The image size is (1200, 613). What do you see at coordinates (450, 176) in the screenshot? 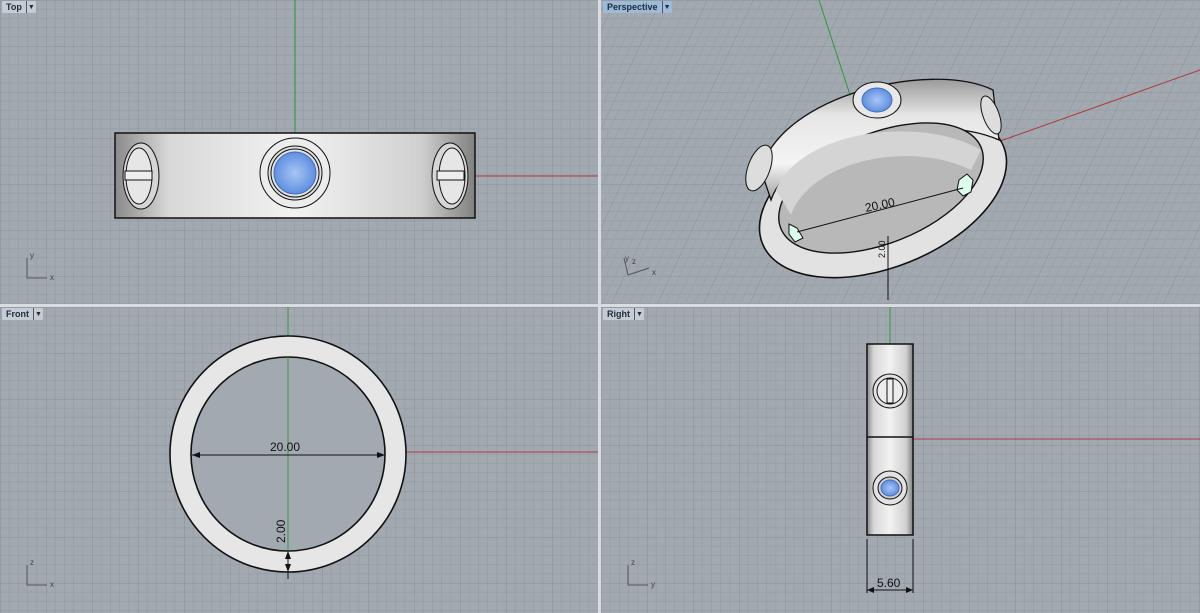
I see `screw-right` at bounding box center [450, 176].